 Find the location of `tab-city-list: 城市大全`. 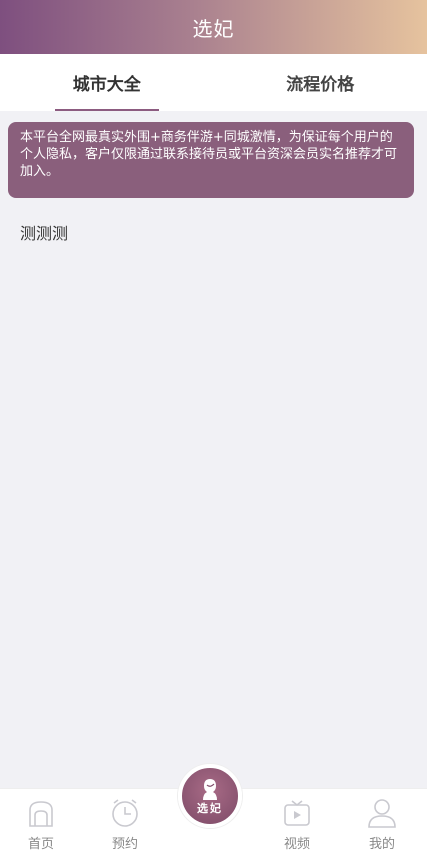

tab-city-list: 城市大全 is located at coordinates (107, 82).